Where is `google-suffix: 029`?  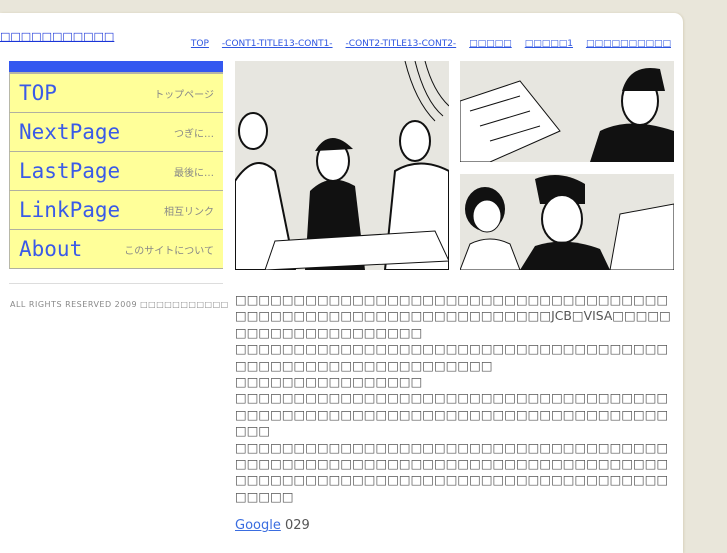 google-suffix: 029 is located at coordinates (295, 526).